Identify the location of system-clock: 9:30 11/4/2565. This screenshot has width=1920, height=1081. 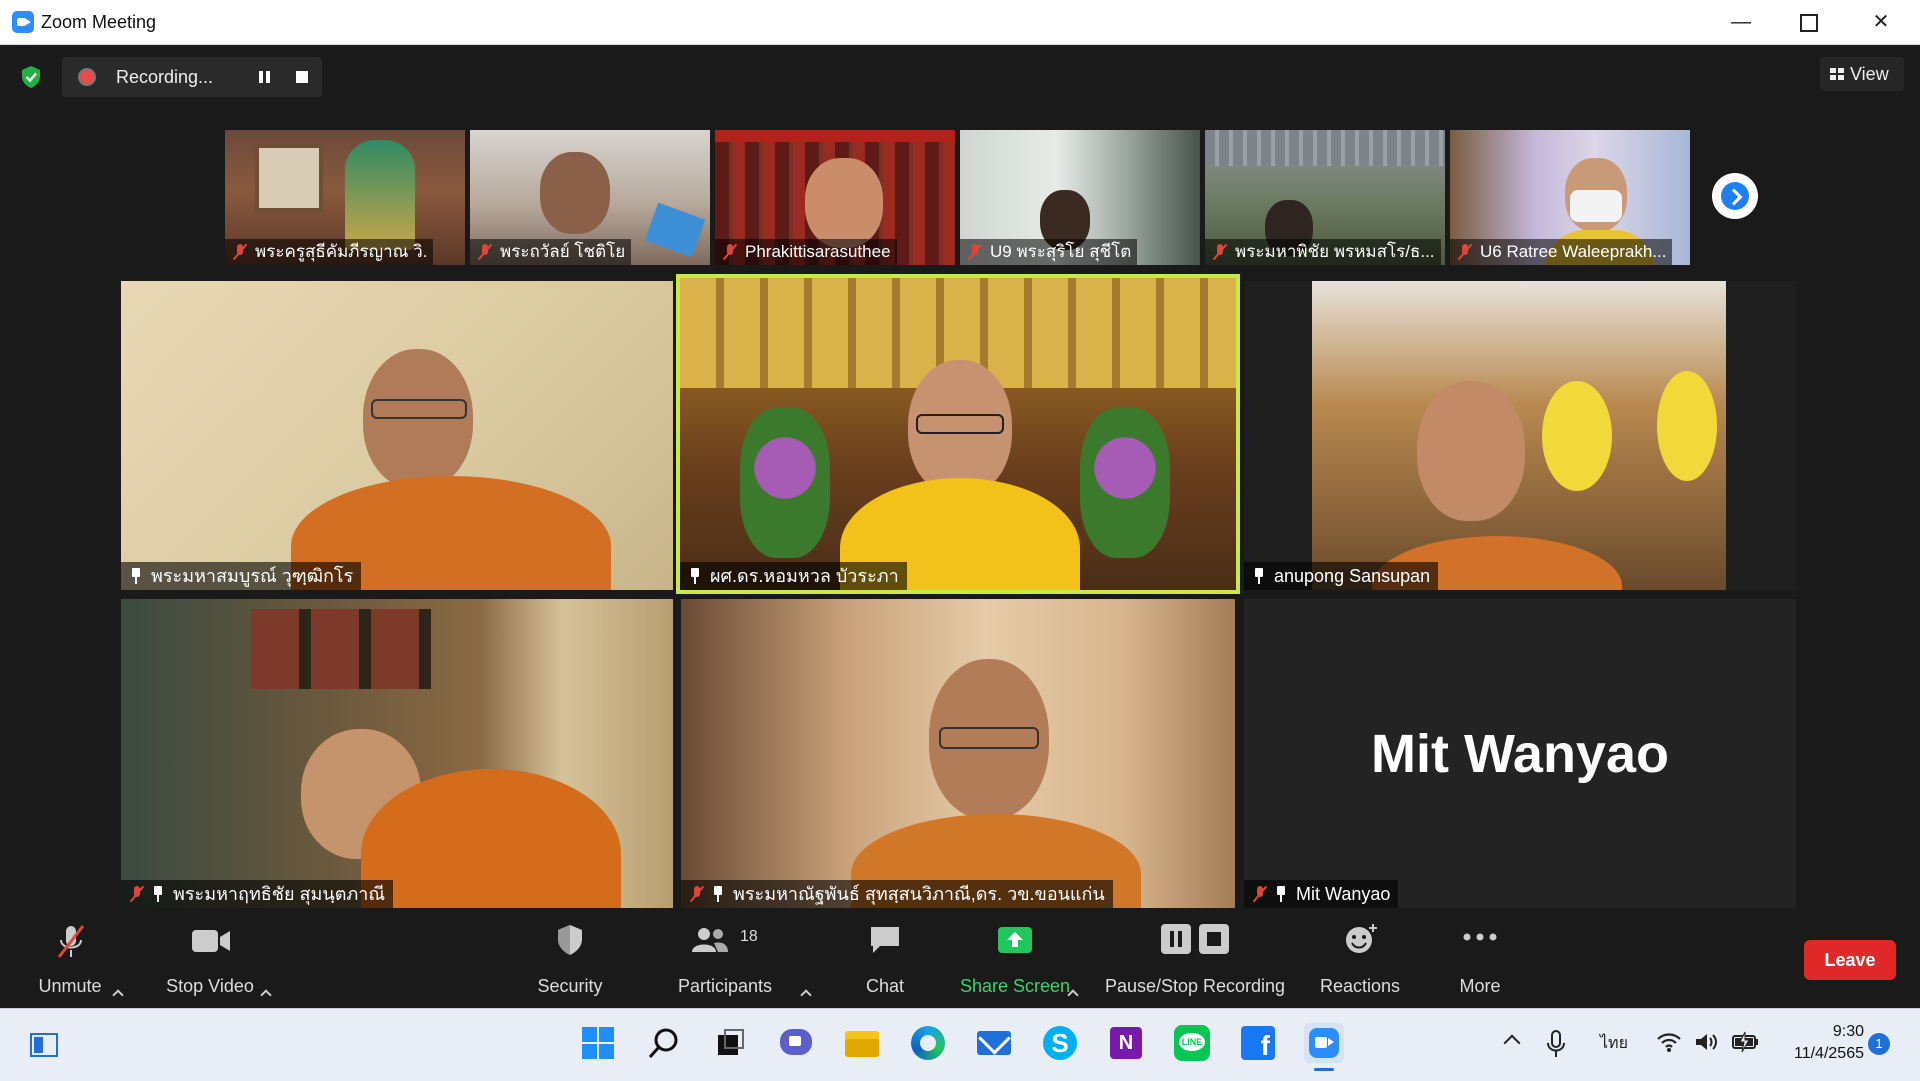
(1816, 1043).